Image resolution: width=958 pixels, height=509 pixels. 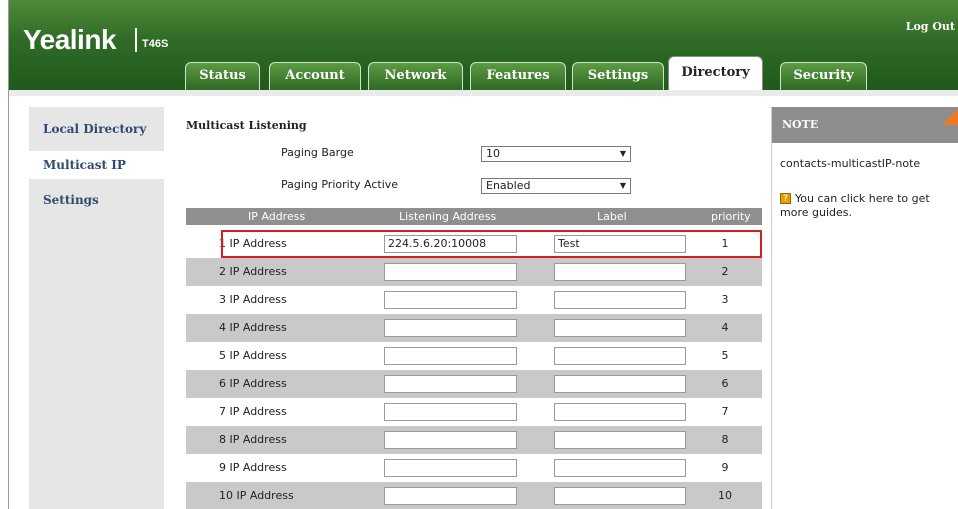 What do you see at coordinates (256, 495) in the screenshot?
I see `row-label: 10 IP Address` at bounding box center [256, 495].